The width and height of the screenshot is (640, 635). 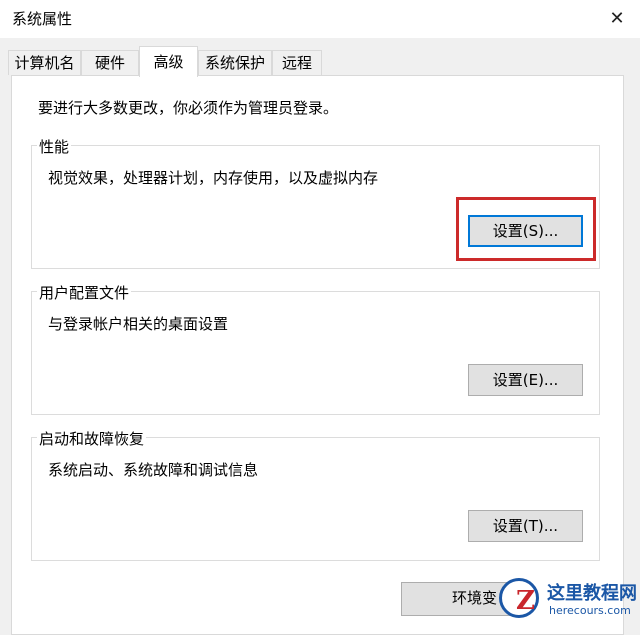 What do you see at coordinates (590, 610) in the screenshot?
I see `watermark-url: herecours.com` at bounding box center [590, 610].